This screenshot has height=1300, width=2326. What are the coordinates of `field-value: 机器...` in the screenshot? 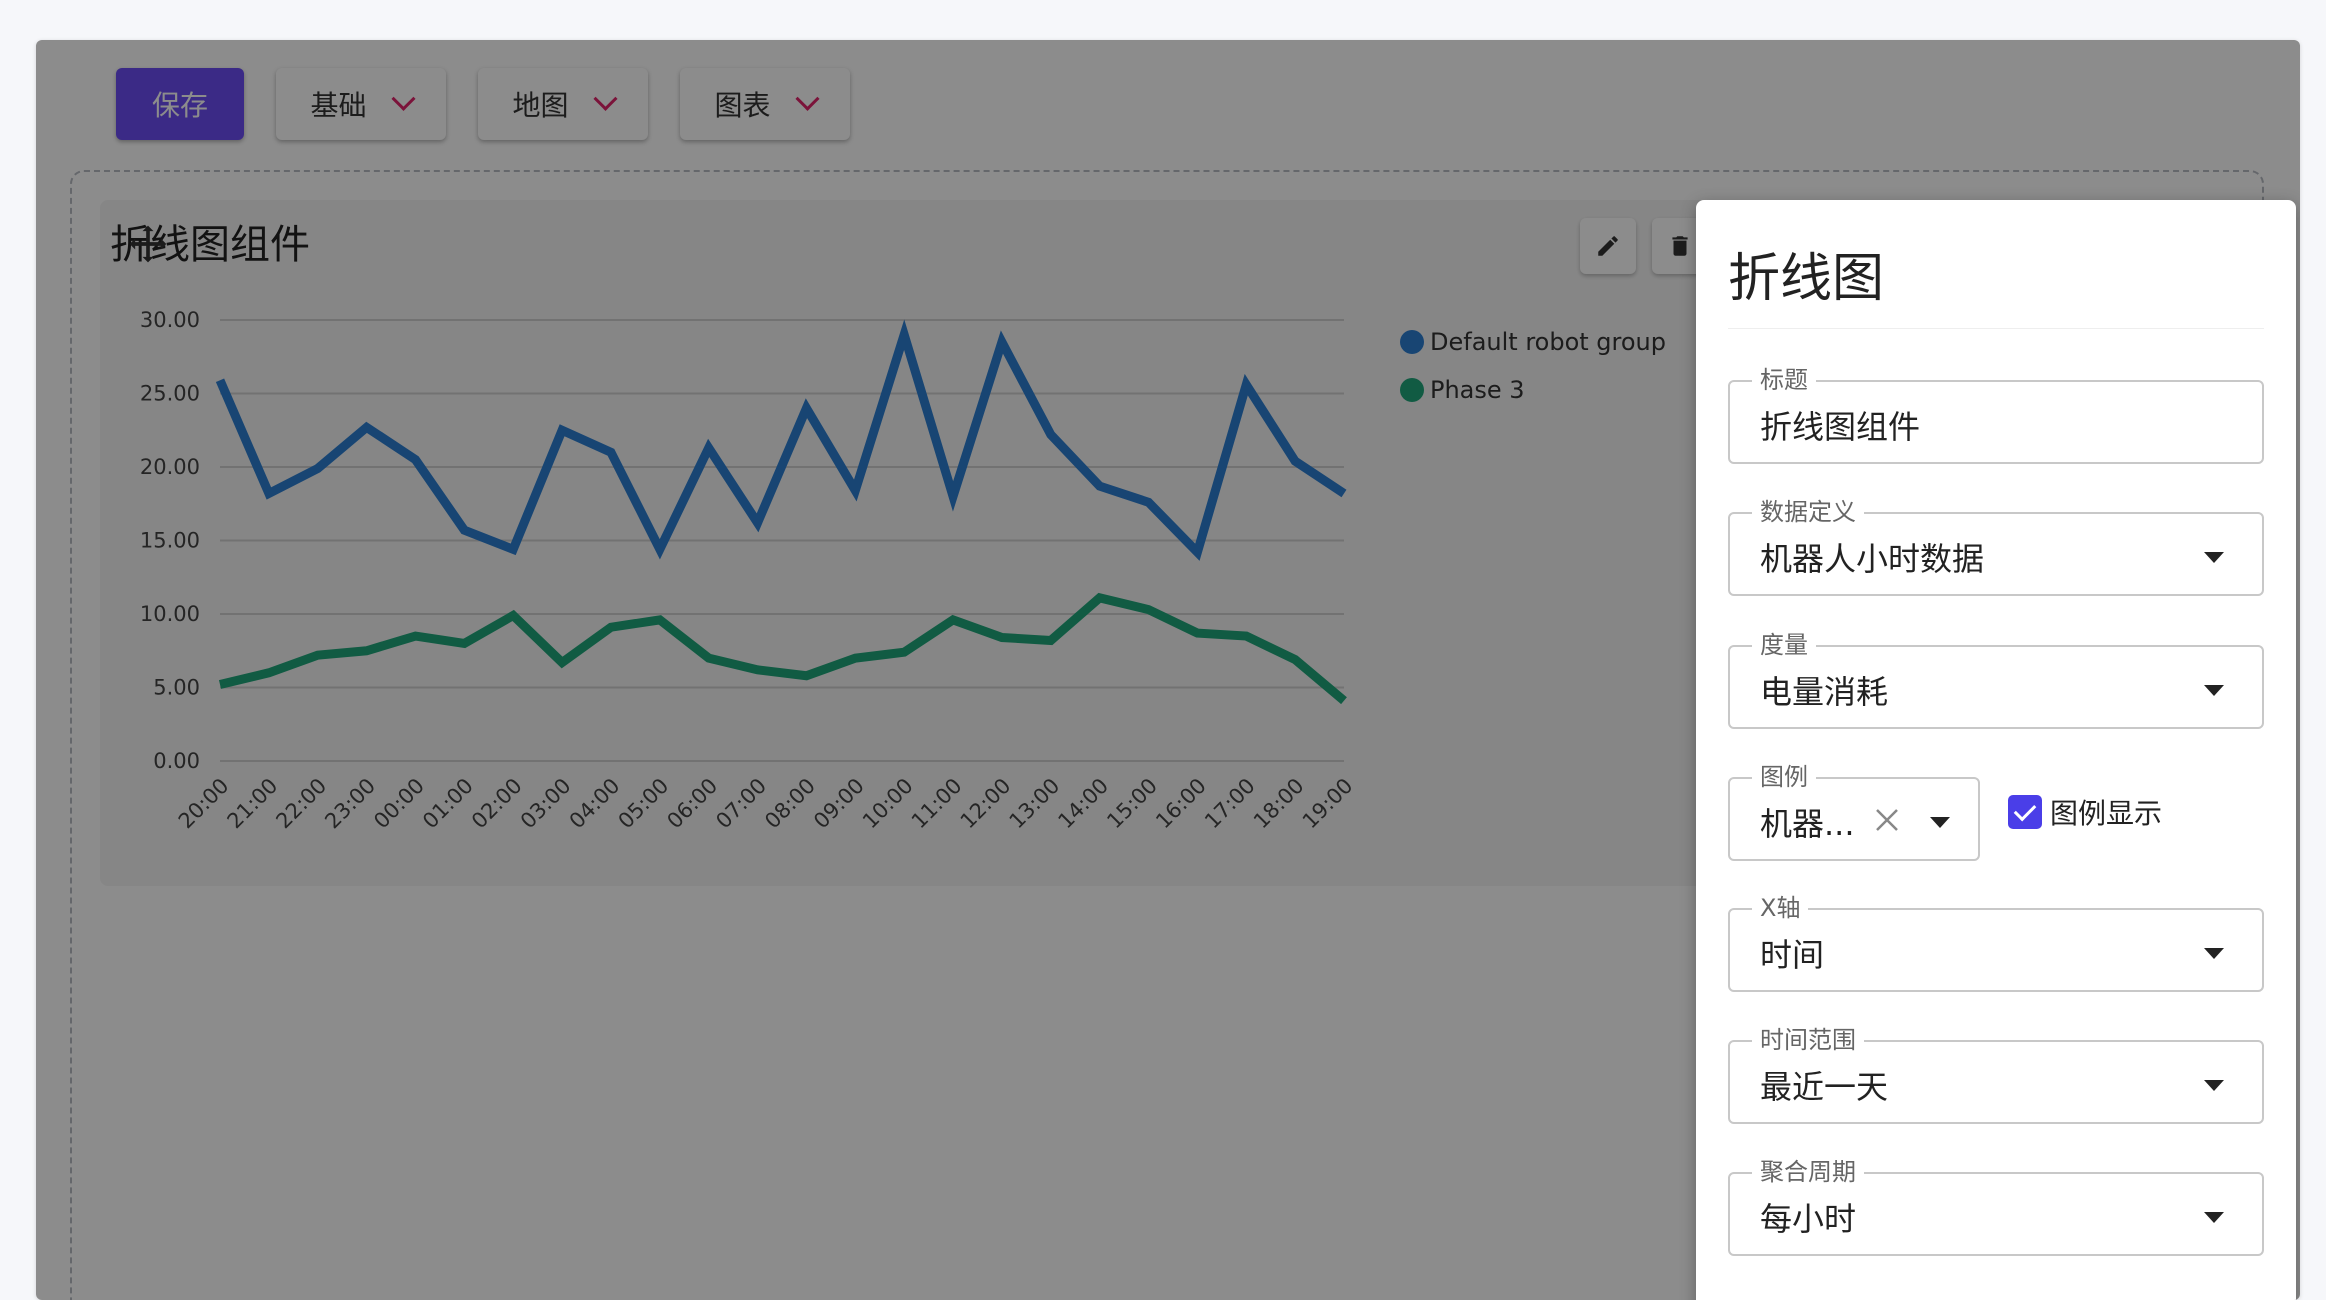 It's located at (1807, 824).